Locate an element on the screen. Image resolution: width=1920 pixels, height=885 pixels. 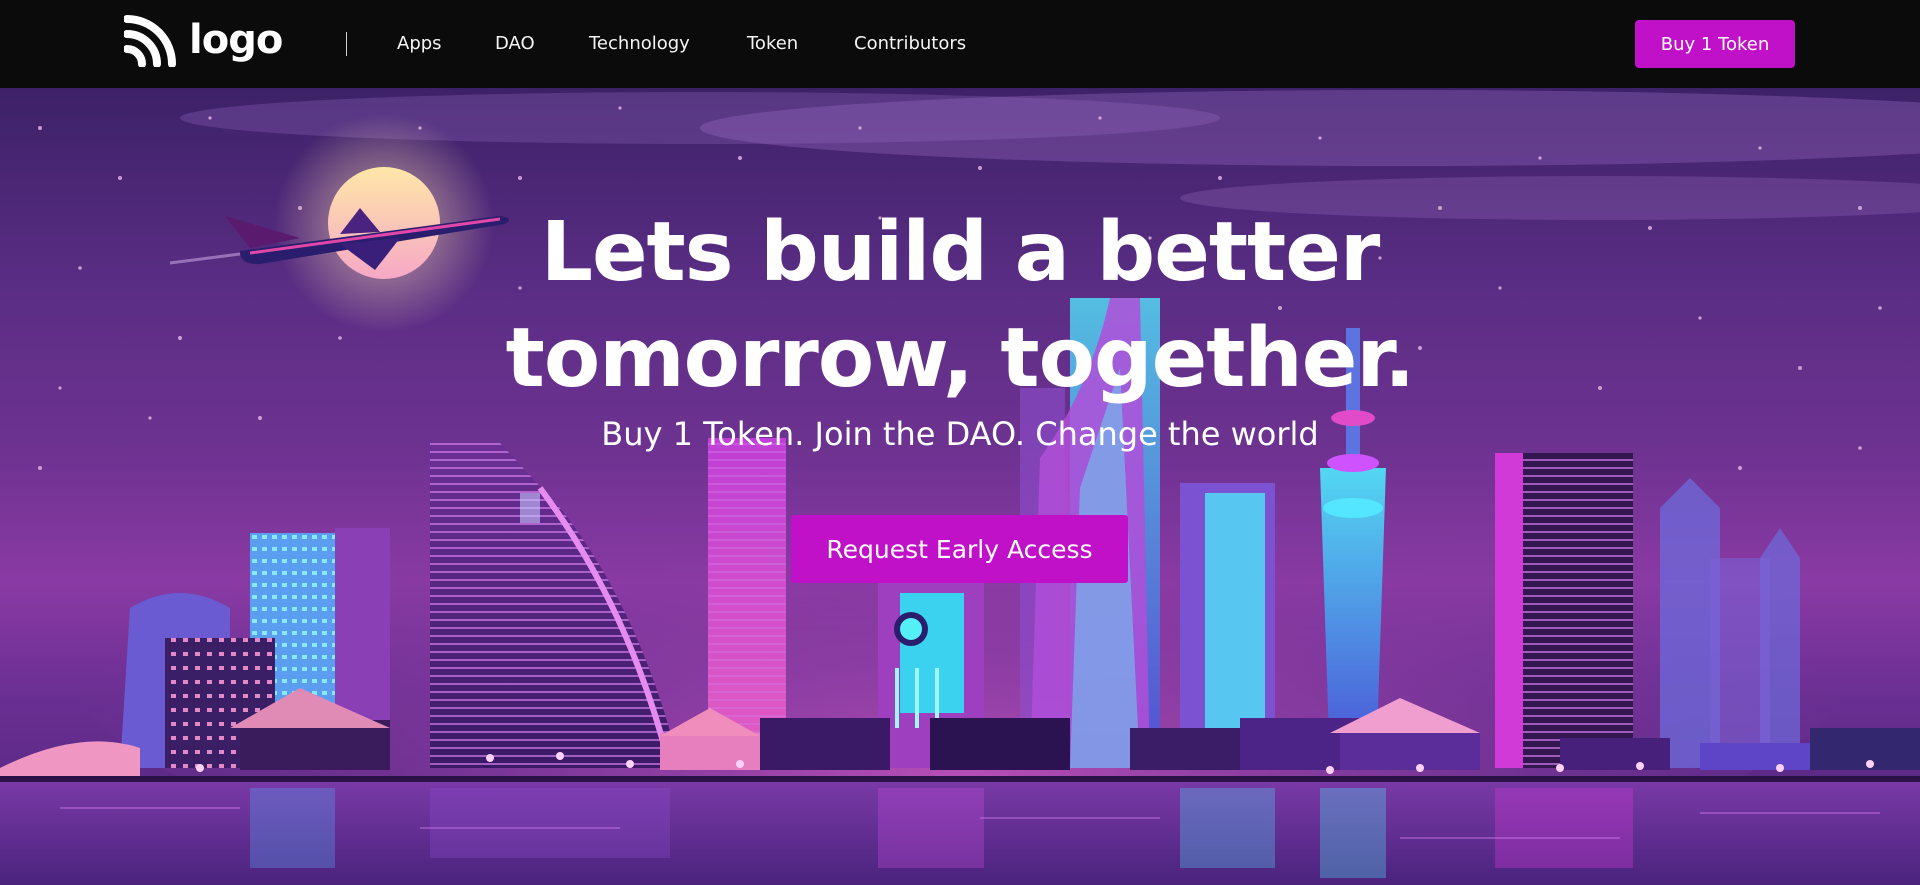
hero-title-line2: tomorrow, together. is located at coordinates (960, 358).